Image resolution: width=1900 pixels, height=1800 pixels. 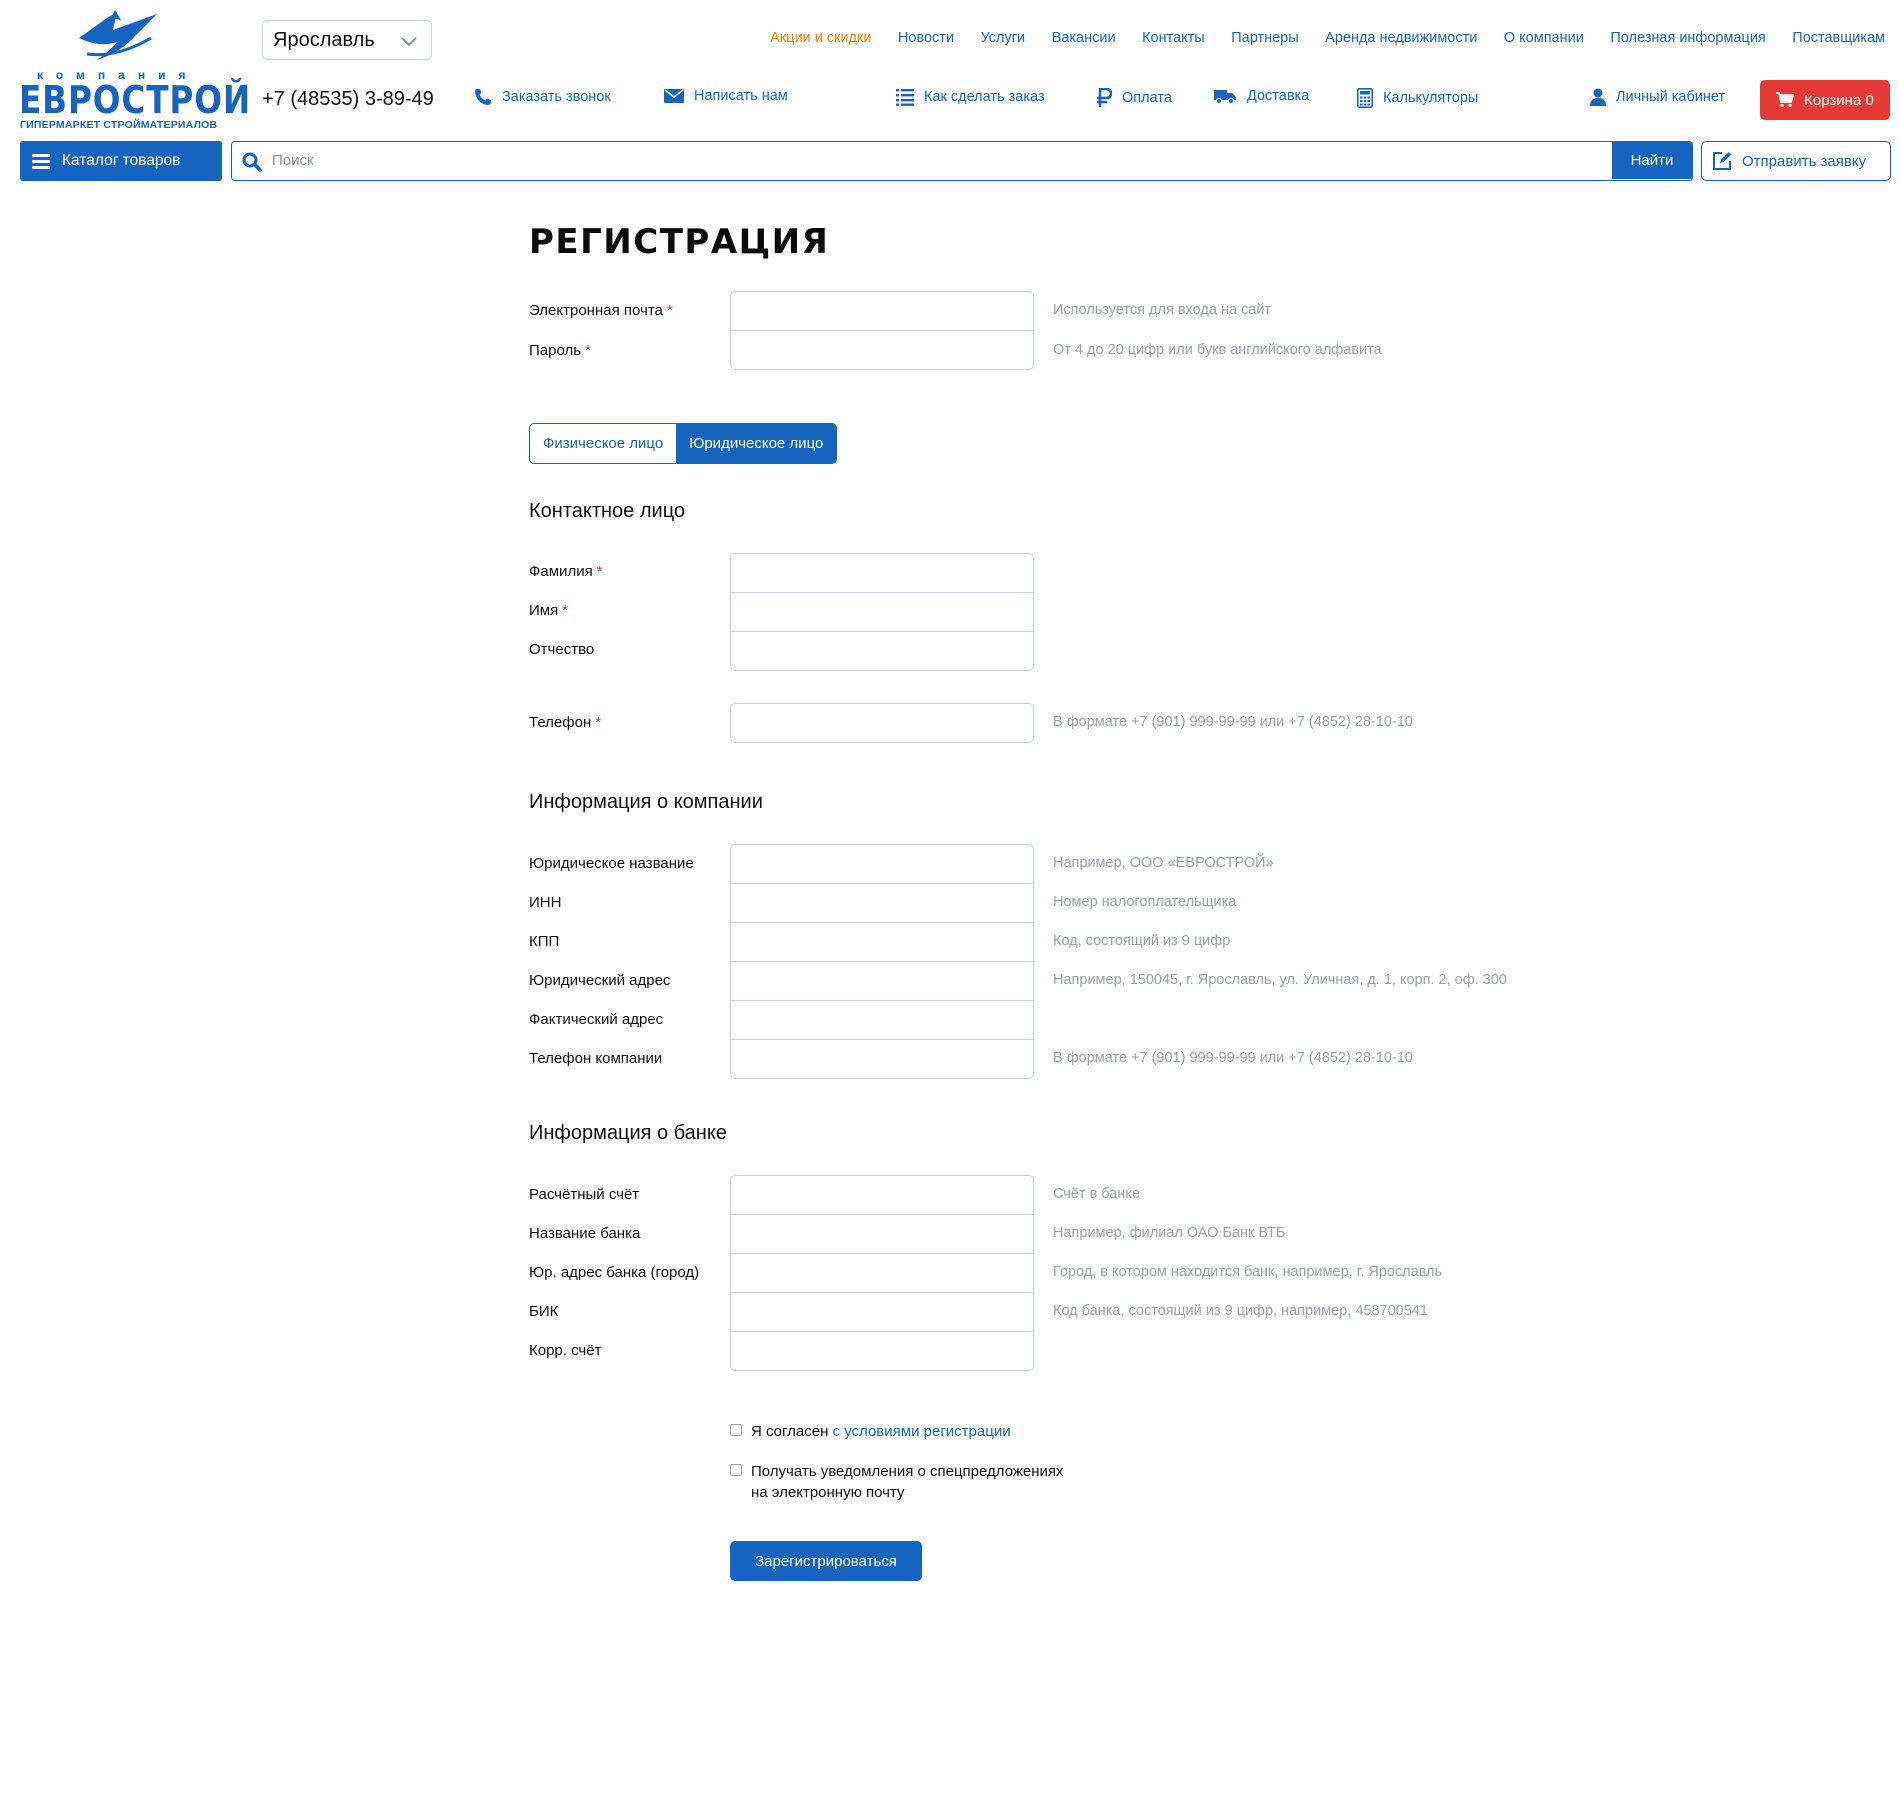 I want to click on kpp-field, so click(x=882, y=942).